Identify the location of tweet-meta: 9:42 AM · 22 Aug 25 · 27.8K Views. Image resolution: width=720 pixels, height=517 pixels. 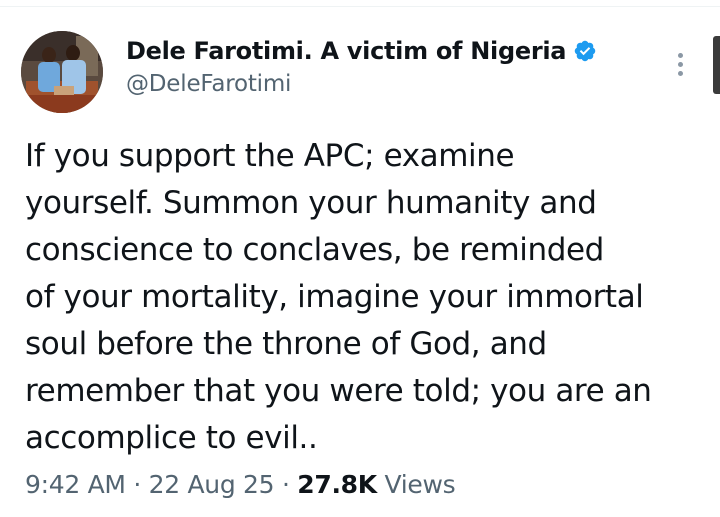
(240, 484).